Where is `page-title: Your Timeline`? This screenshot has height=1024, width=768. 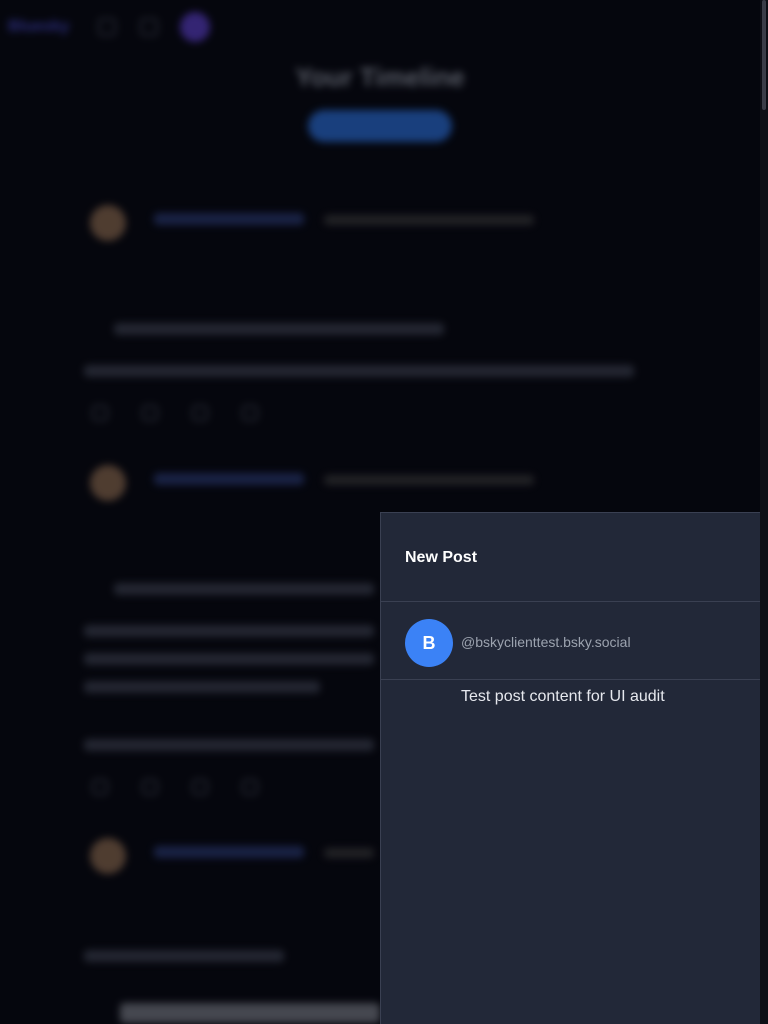
page-title: Your Timeline is located at coordinates (380, 77).